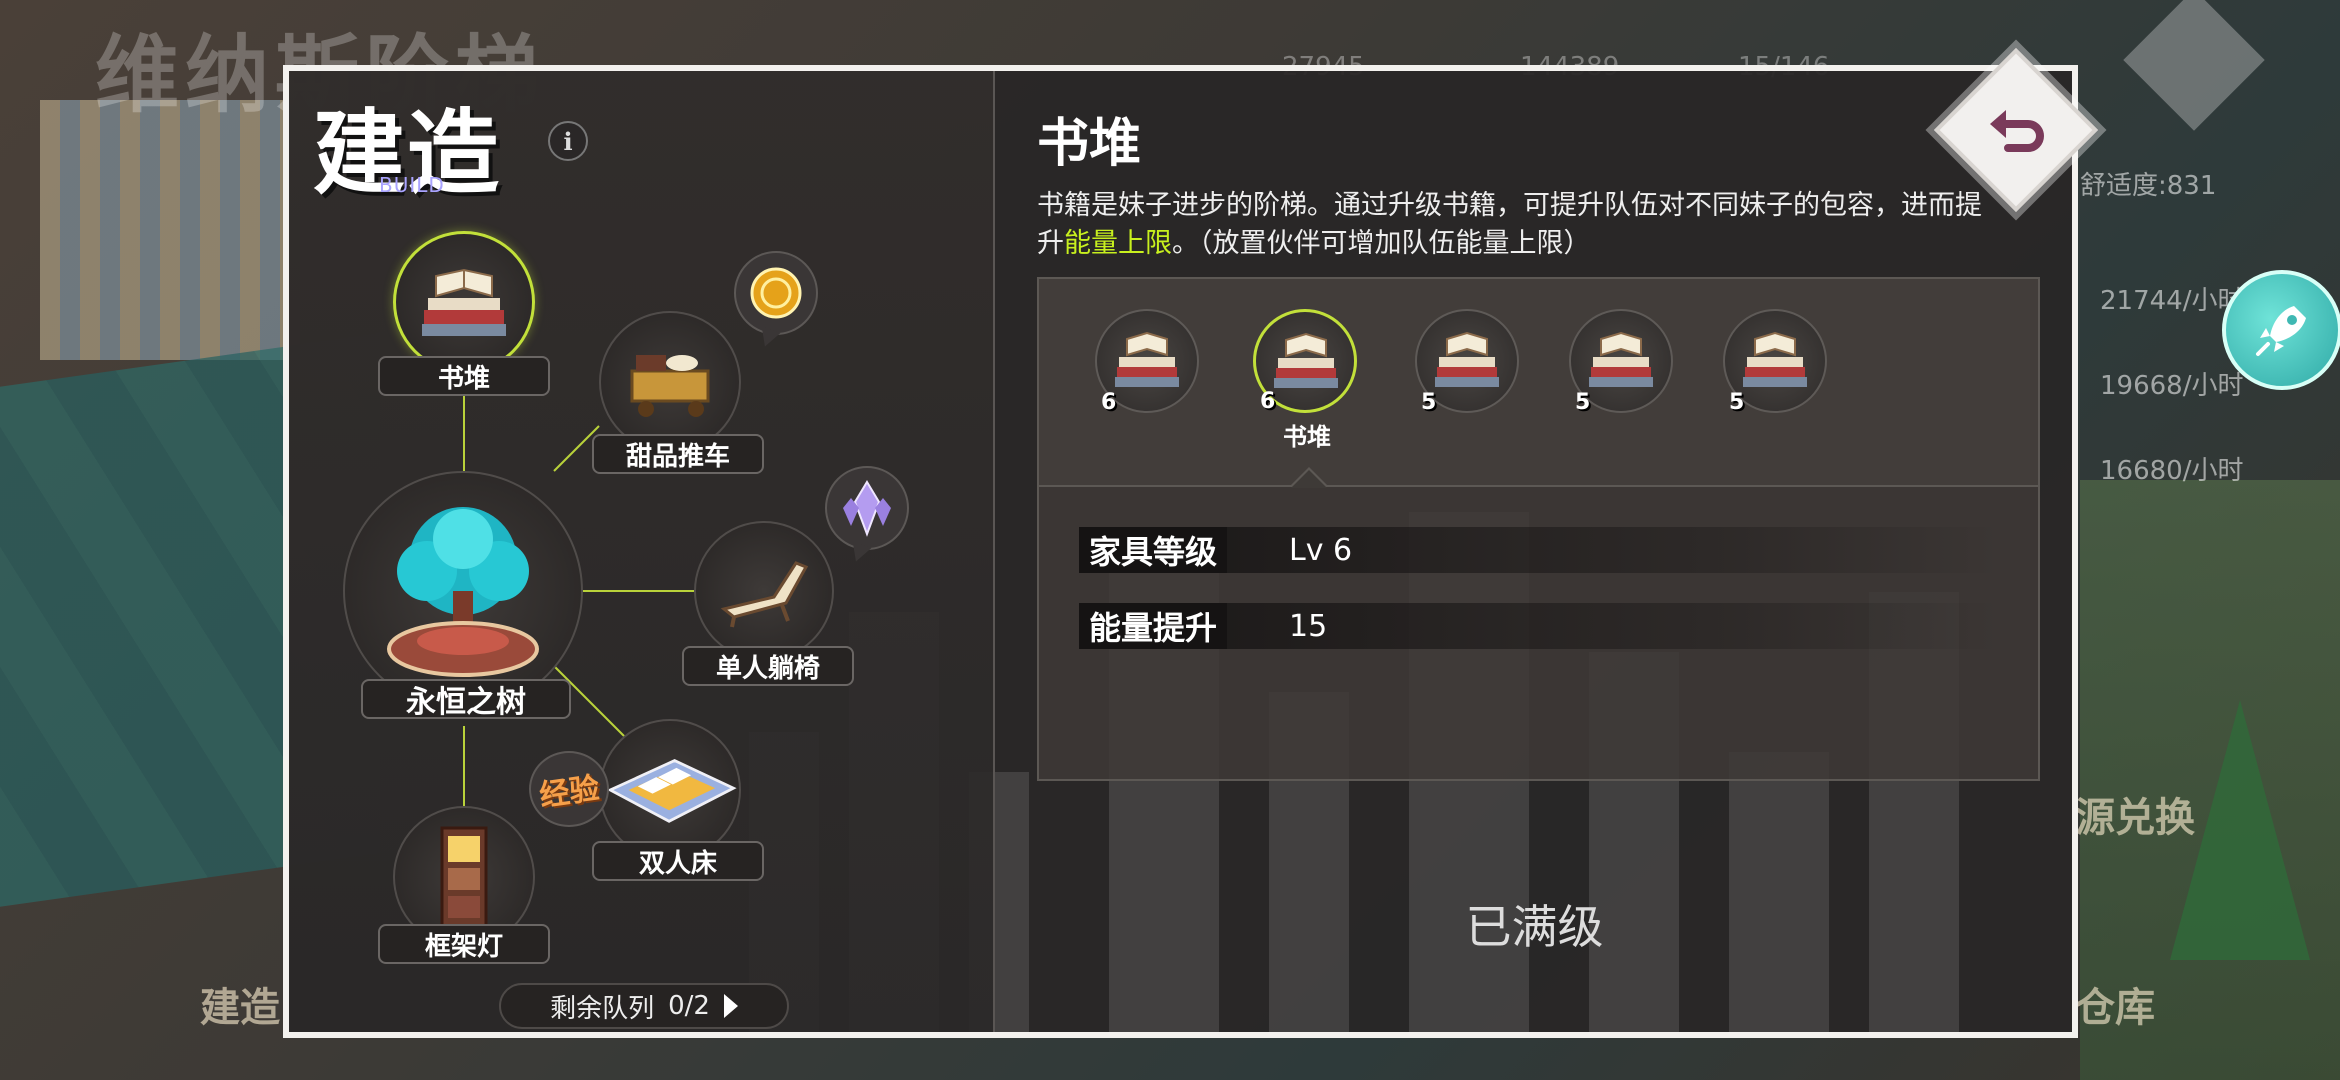 This screenshot has width=2340, height=1080. Describe the element at coordinates (1381, 243) in the screenshot. I see `desc-text-after: 。（放置伙伴可增加队伍能量上限）` at that location.